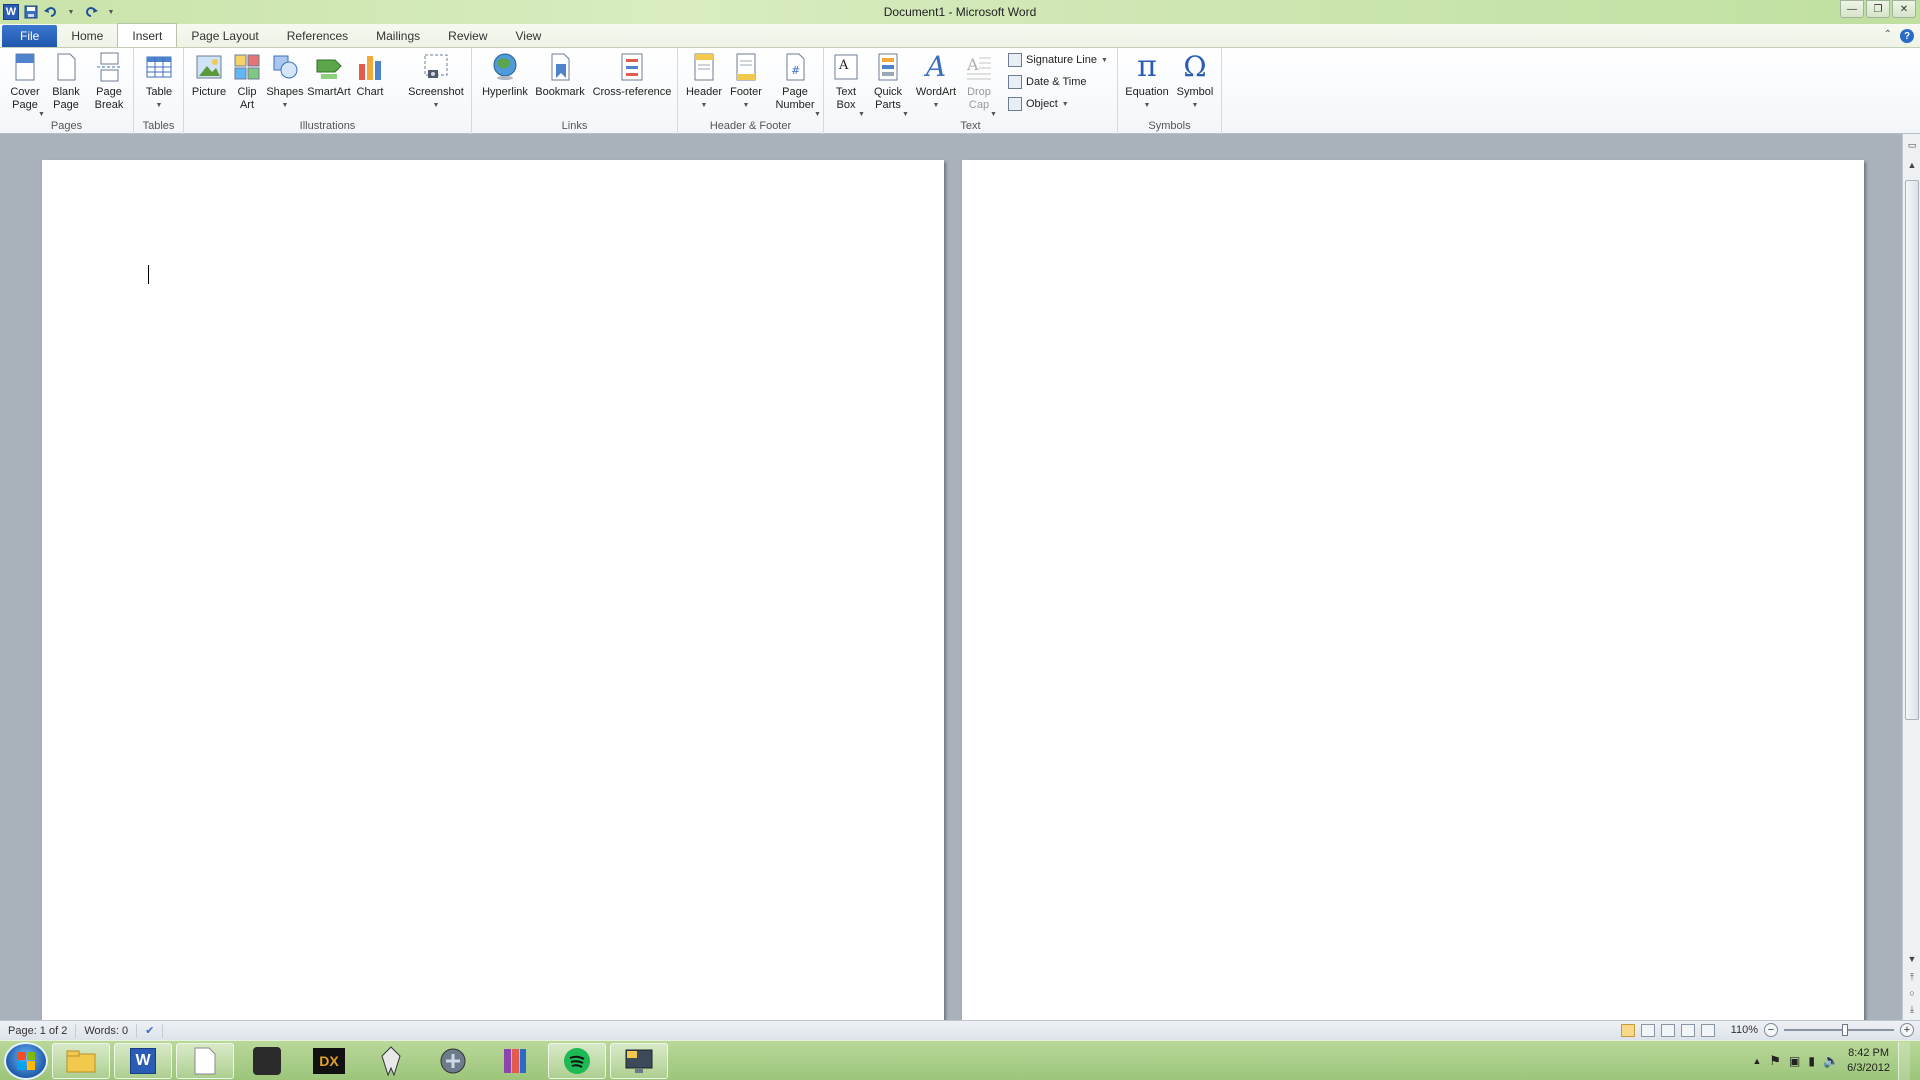 The width and height of the screenshot is (1920, 1080). What do you see at coordinates (370, 75) in the screenshot?
I see `chart-button: Chart` at bounding box center [370, 75].